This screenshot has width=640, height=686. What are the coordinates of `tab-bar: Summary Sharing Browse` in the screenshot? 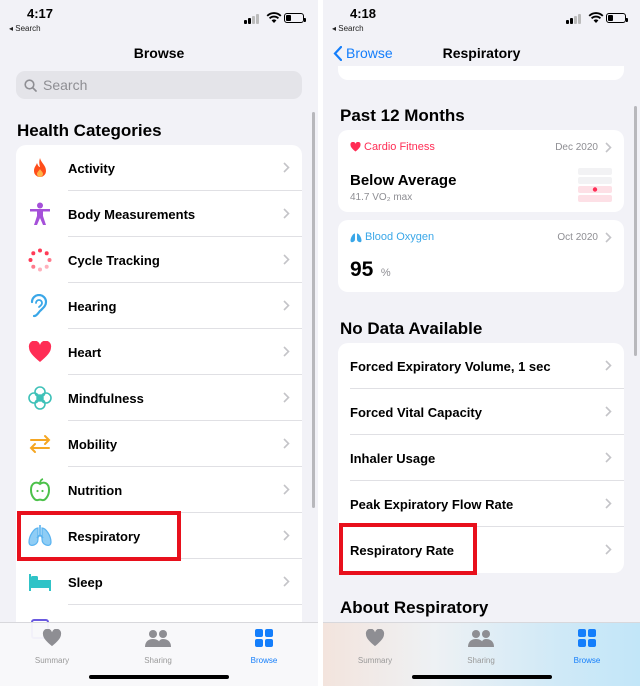 It's located at (159, 654).